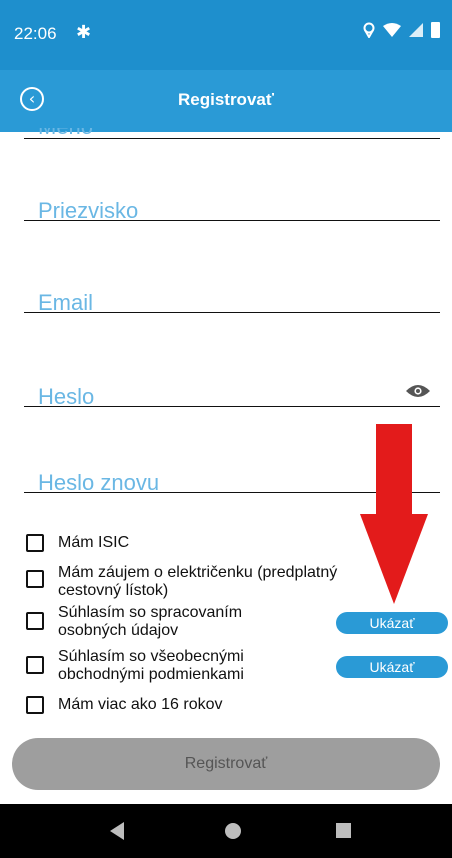 Image resolution: width=452 pixels, height=858 pixels. Describe the element at coordinates (226, 764) in the screenshot. I see `register-button: Registrovať` at that location.